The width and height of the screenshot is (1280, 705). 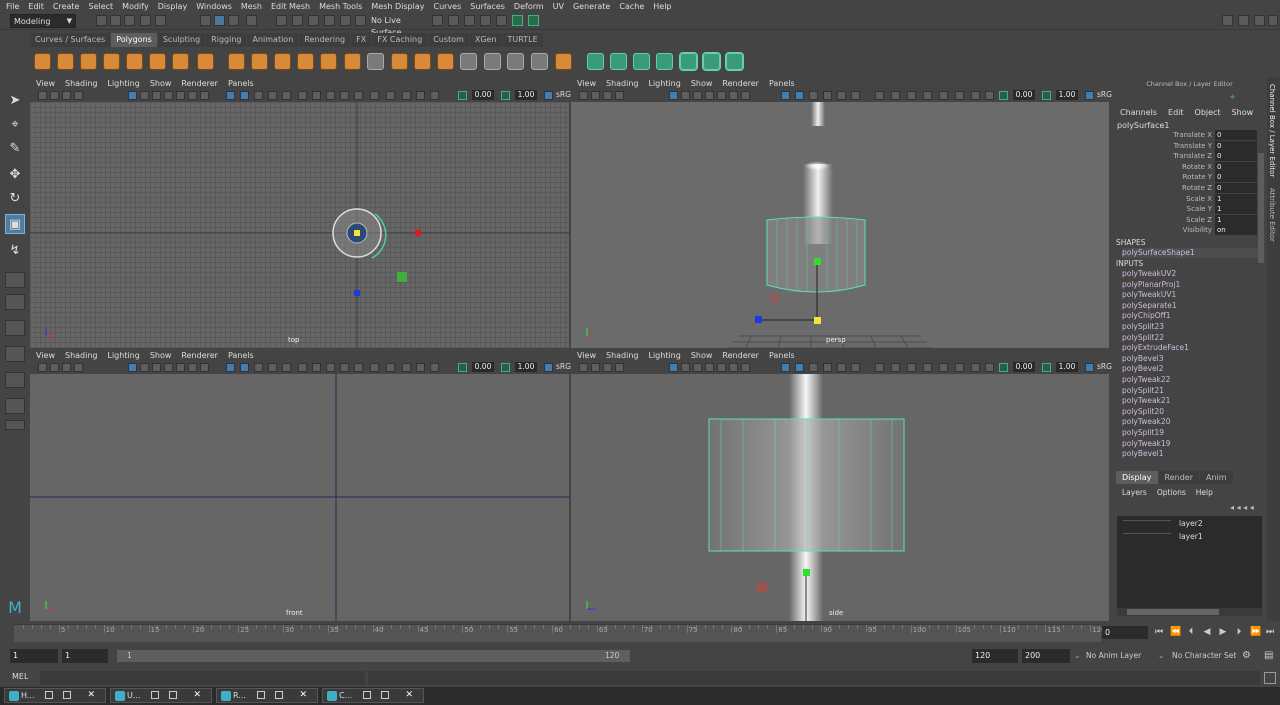 What do you see at coordinates (840, 225) in the screenshot?
I see `viewport-canvas: persp` at bounding box center [840, 225].